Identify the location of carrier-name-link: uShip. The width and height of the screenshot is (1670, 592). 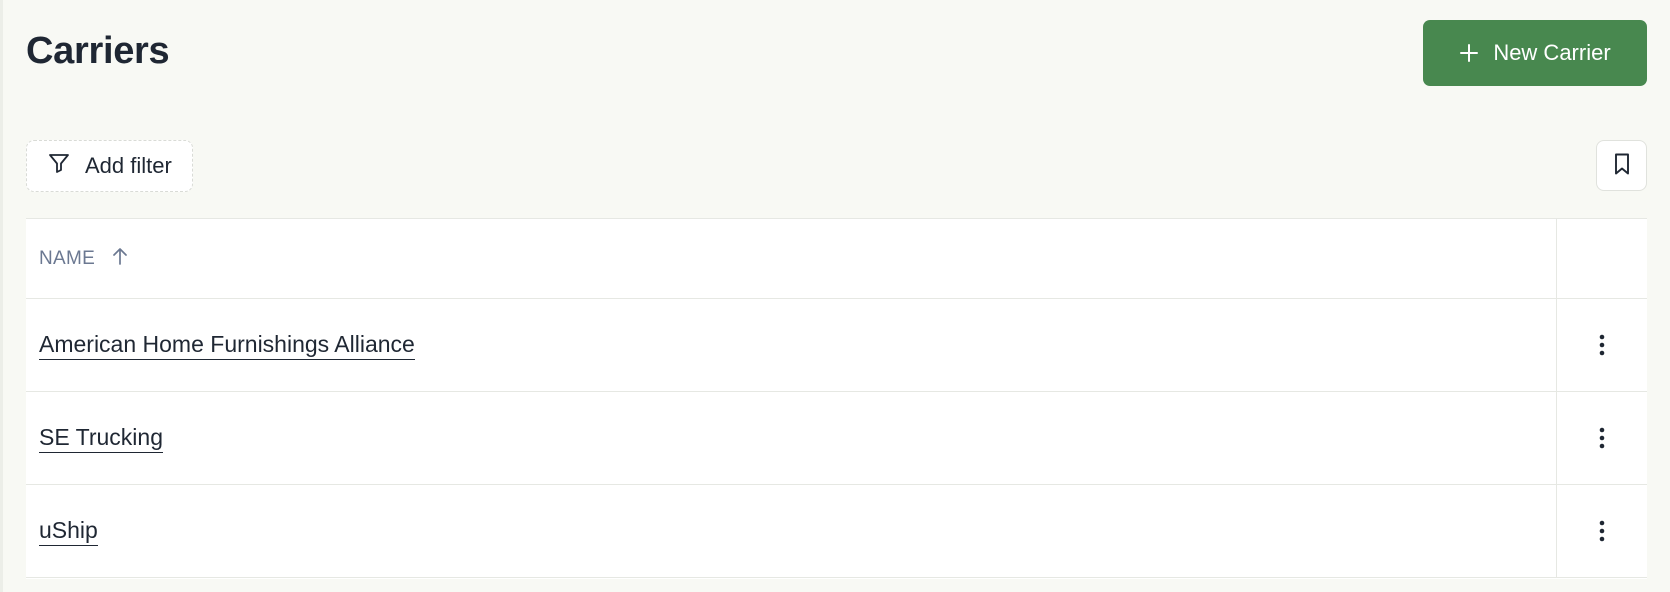
(68, 531).